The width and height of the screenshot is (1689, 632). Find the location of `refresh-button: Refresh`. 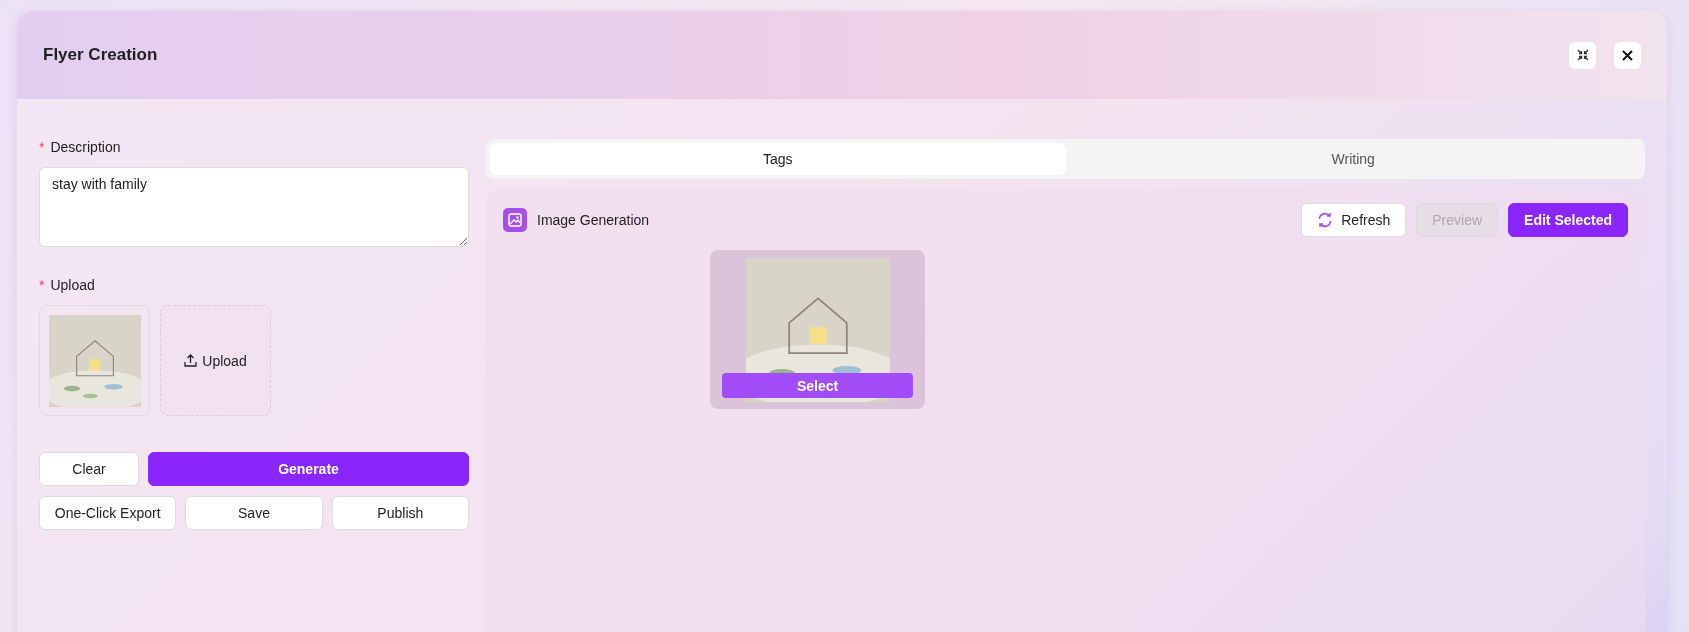

refresh-button: Refresh is located at coordinates (1354, 220).